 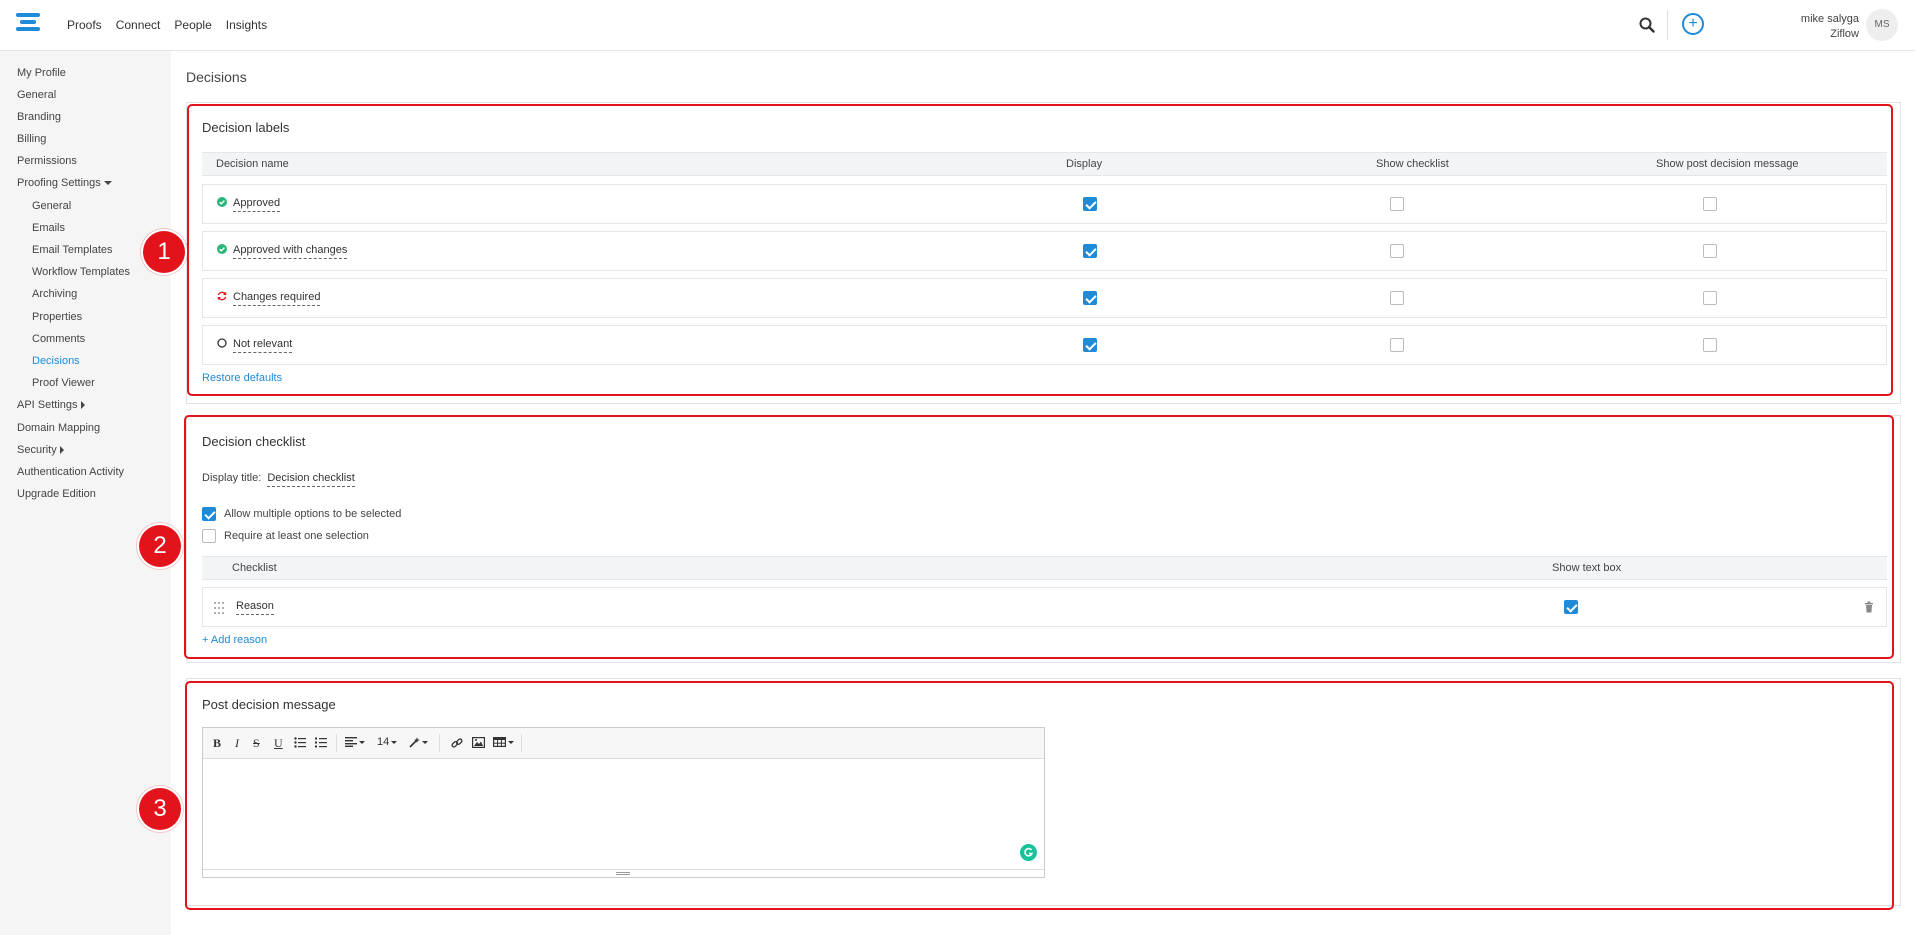 I want to click on decision-label: Not relevant, so click(x=263, y=345).